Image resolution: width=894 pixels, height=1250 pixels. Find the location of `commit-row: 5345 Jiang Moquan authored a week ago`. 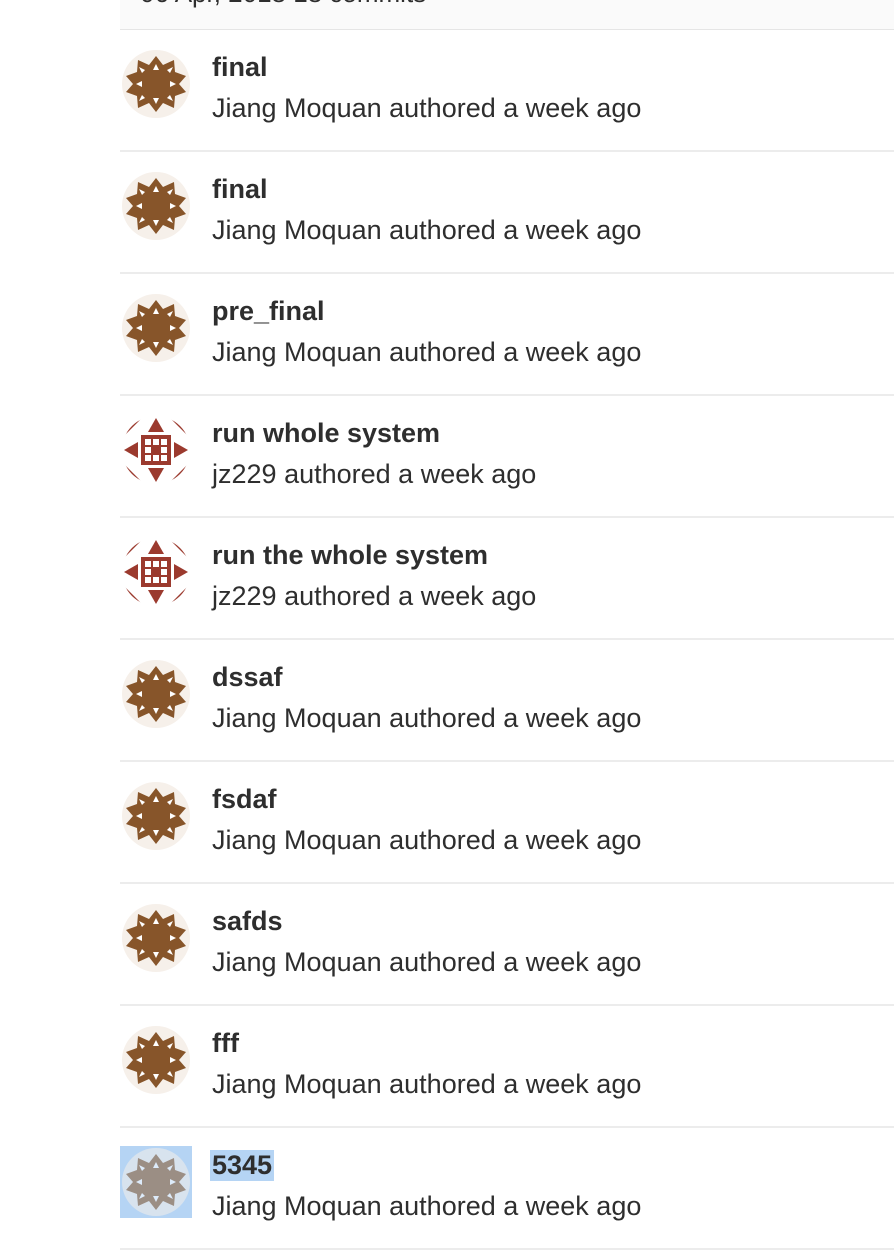

commit-row: 5345 Jiang Moquan authored a week ago is located at coordinates (507, 1189).